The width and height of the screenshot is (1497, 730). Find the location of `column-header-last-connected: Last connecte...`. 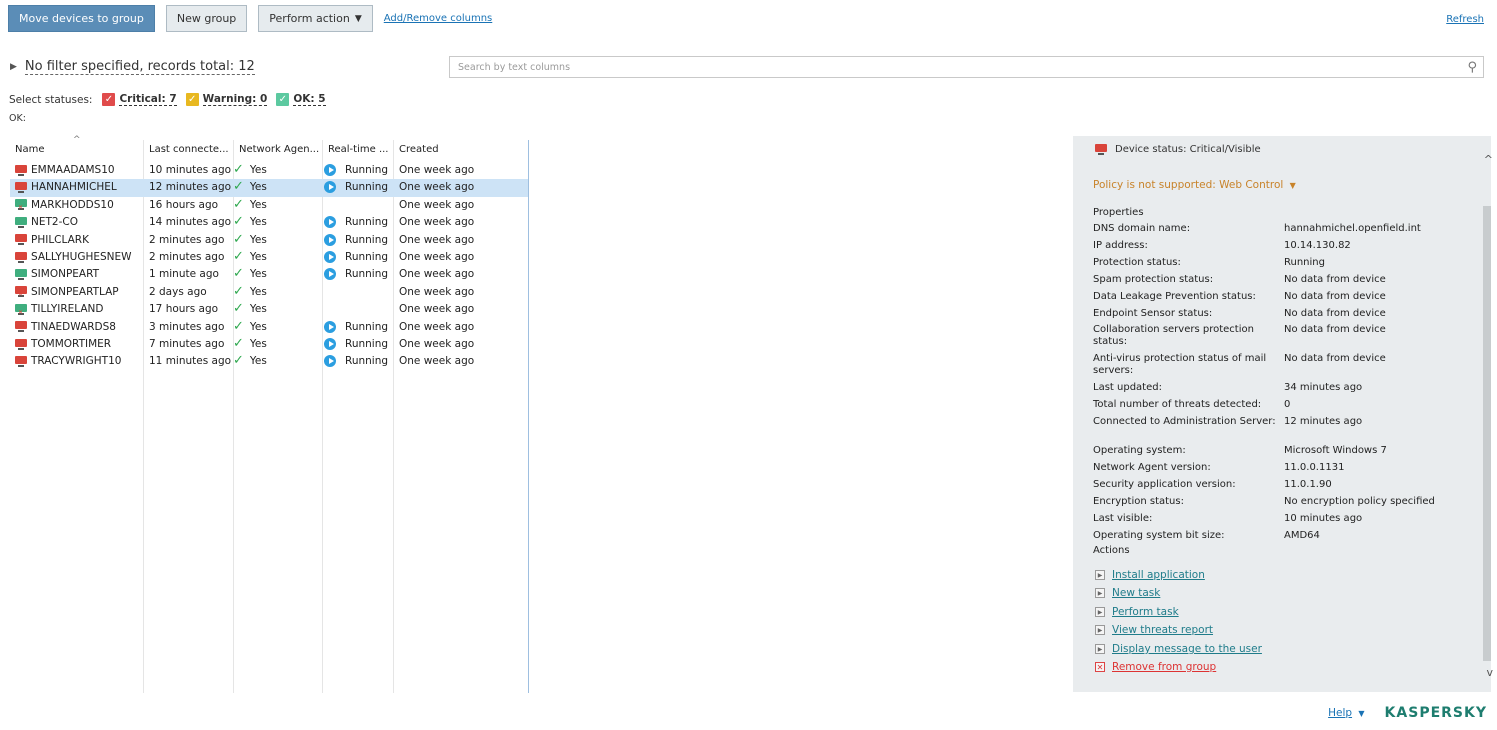

column-header-last-connected: Last connecte... is located at coordinates (190, 149).